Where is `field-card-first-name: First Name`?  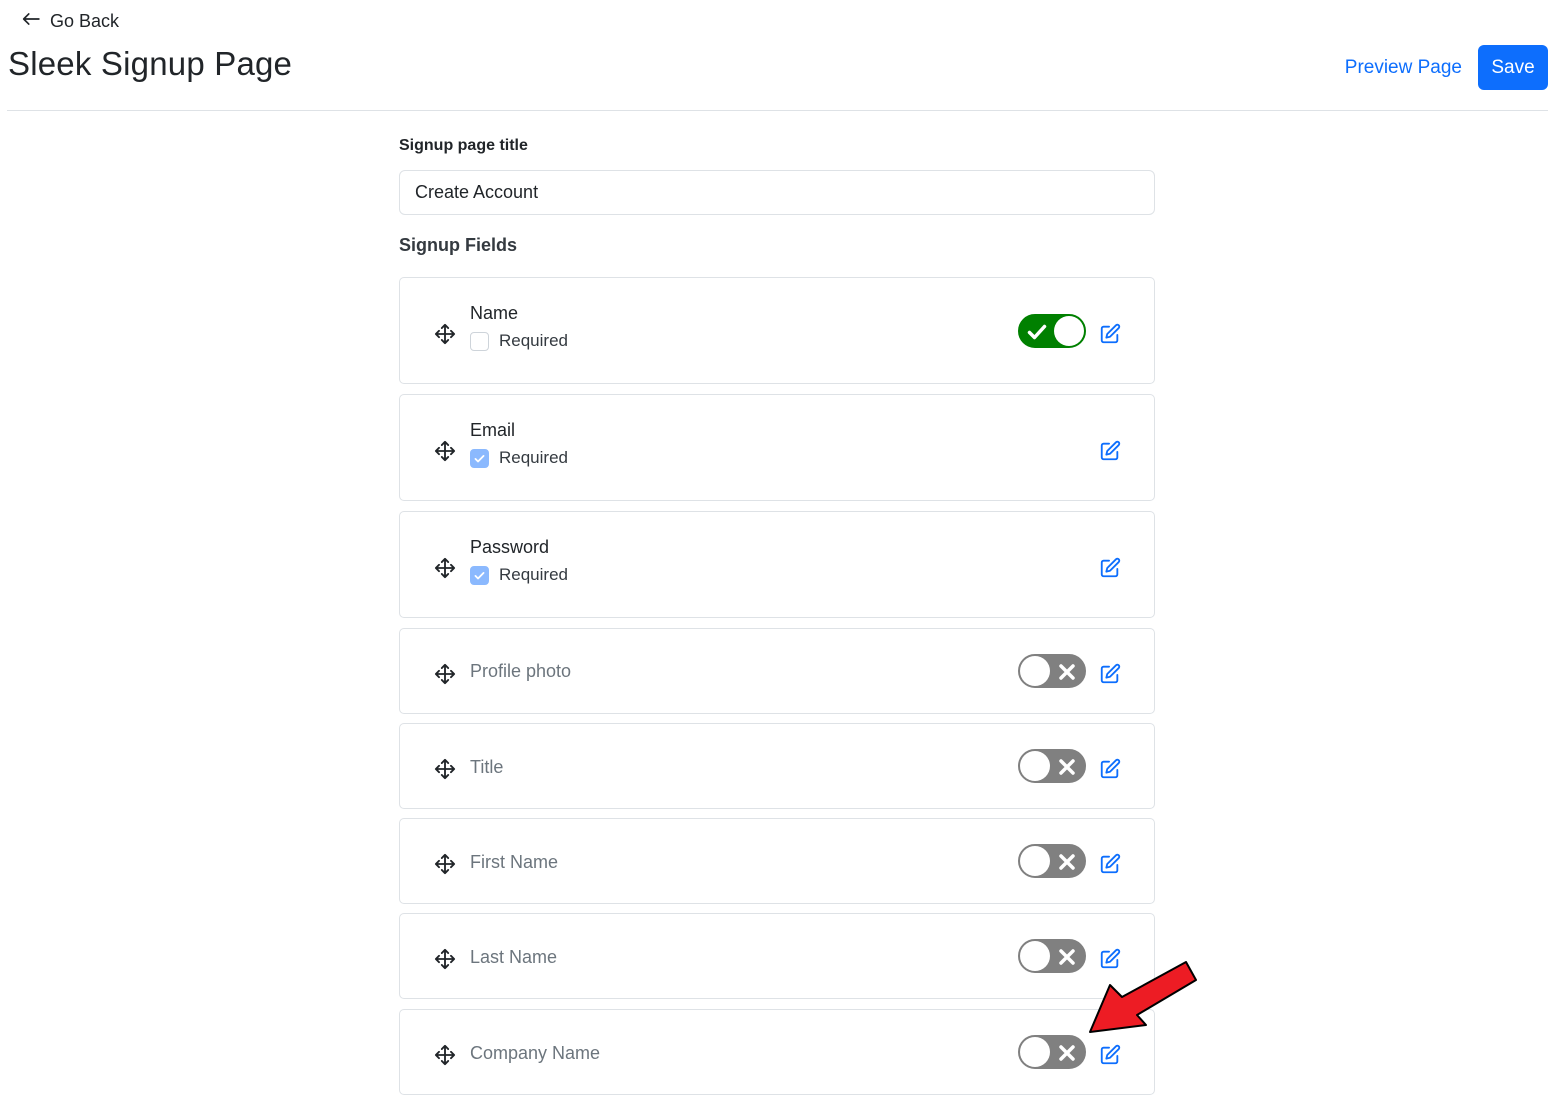 field-card-first-name: First Name is located at coordinates (777, 861).